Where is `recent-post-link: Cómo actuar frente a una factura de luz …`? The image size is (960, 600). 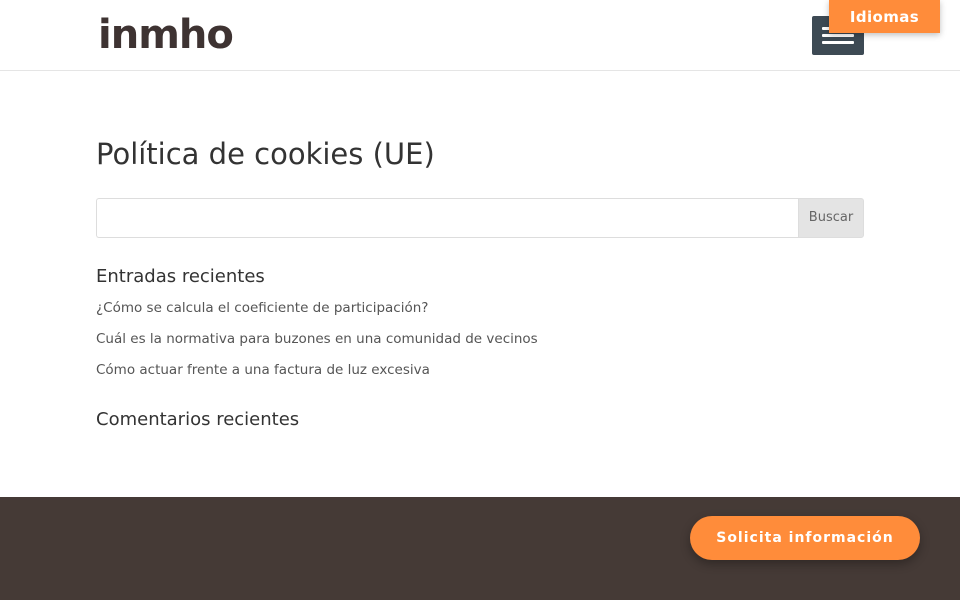 recent-post-link: Cómo actuar frente a una factura de luz … is located at coordinates (263, 370).